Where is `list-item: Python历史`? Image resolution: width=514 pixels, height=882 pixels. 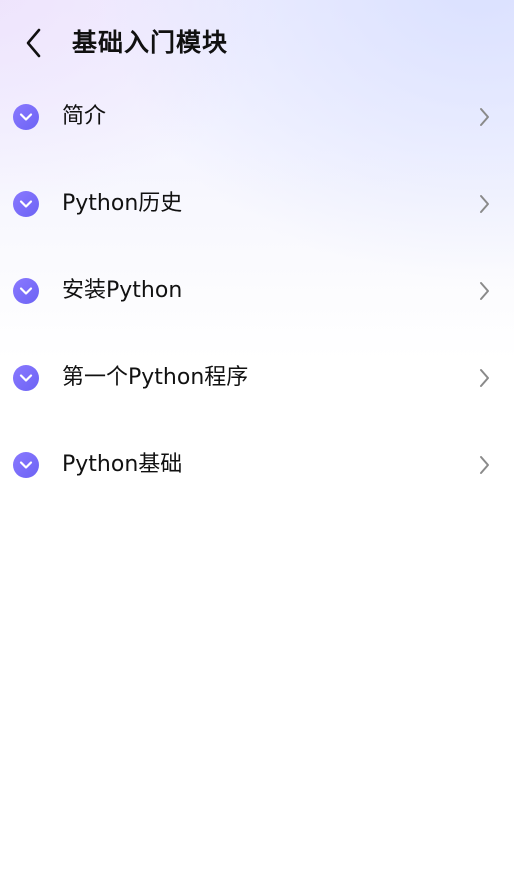 list-item: Python历史 is located at coordinates (257, 203).